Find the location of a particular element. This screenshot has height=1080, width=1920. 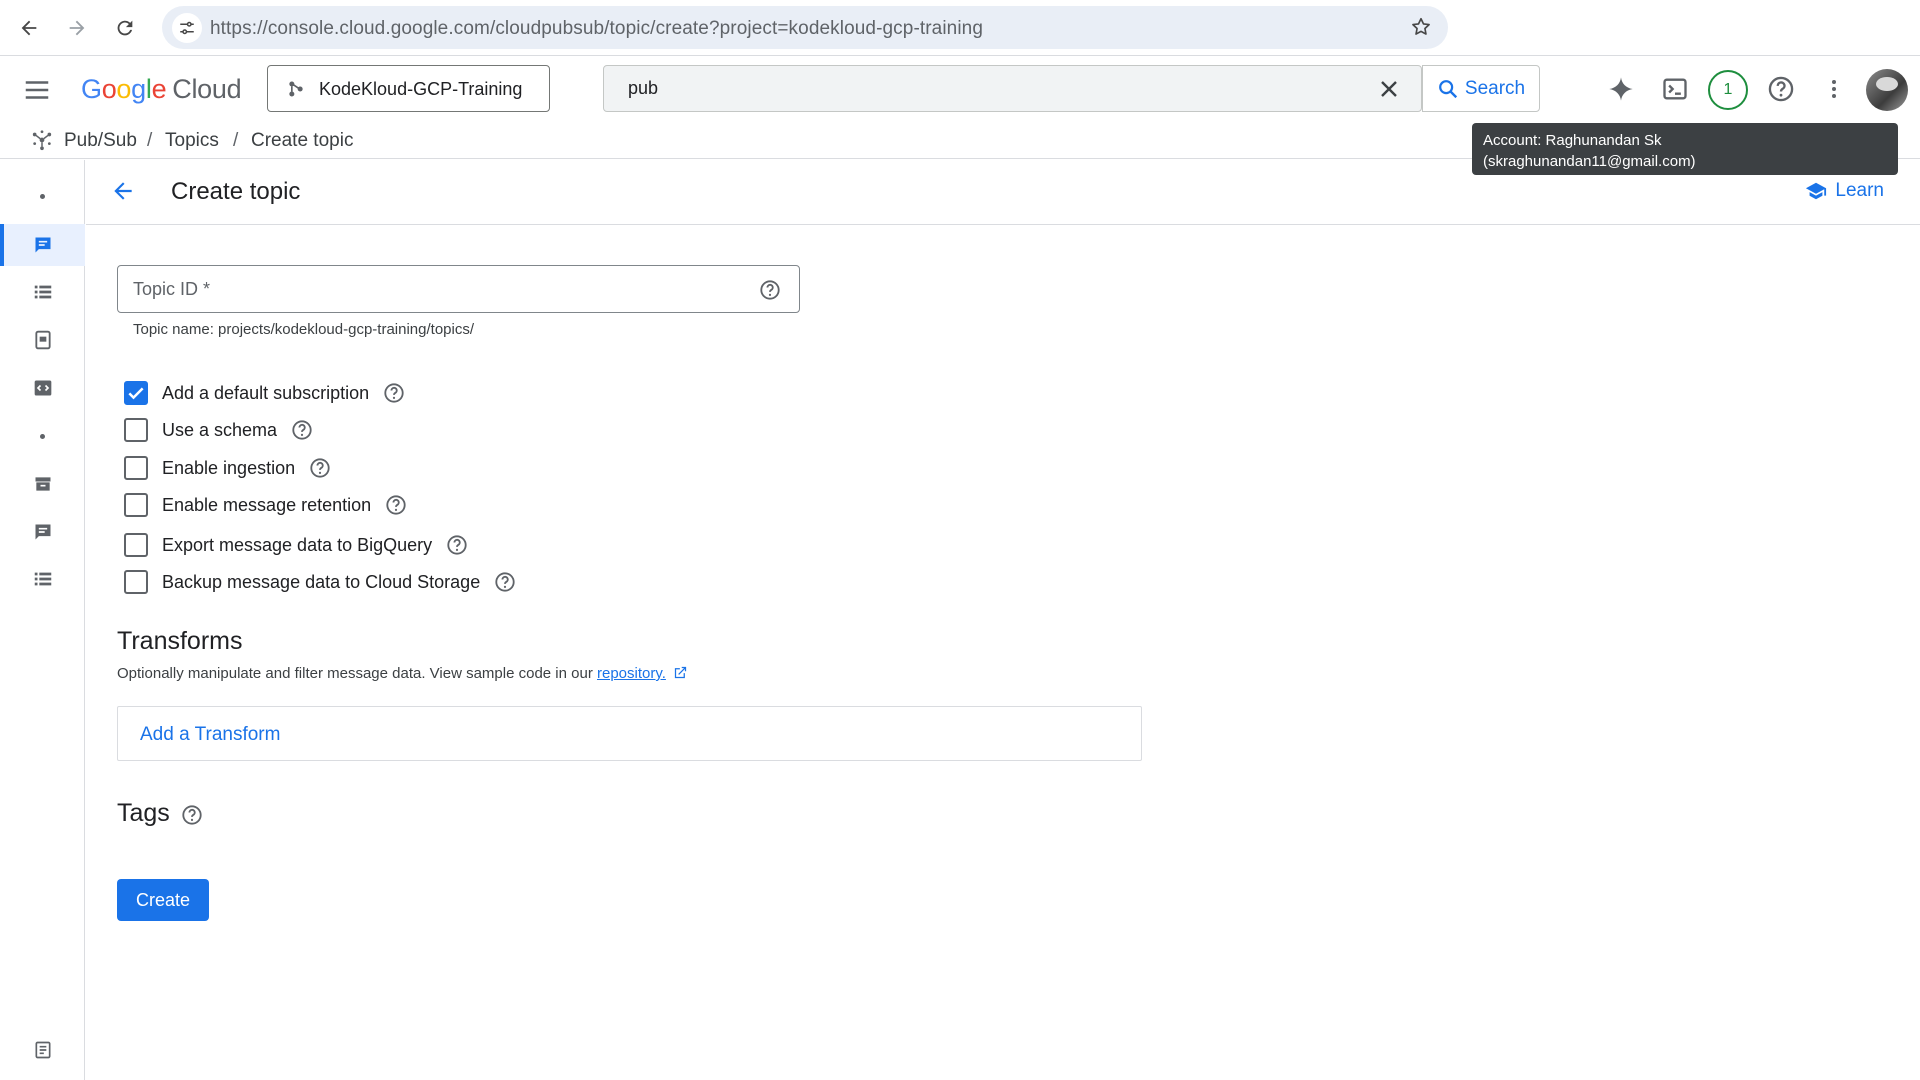

checkmark-icon is located at coordinates (136, 393).